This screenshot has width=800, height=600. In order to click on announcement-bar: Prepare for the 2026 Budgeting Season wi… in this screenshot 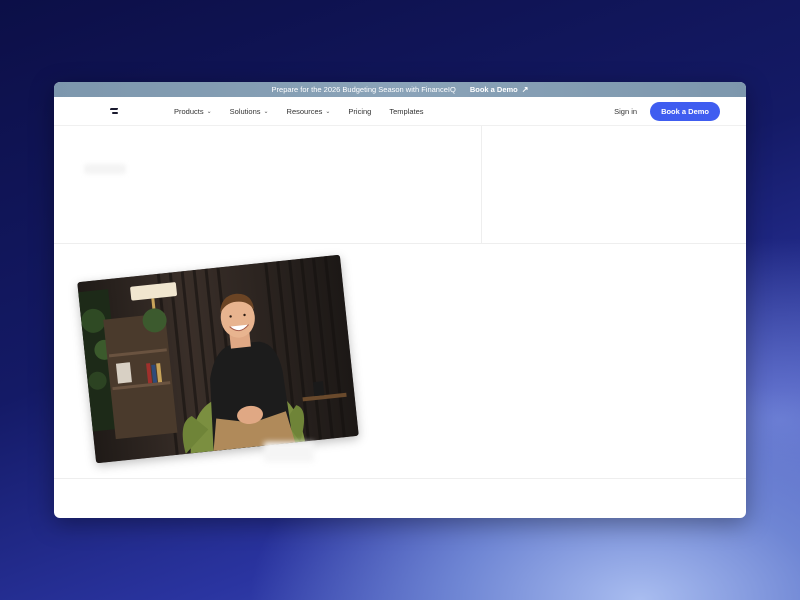, I will do `click(400, 89)`.